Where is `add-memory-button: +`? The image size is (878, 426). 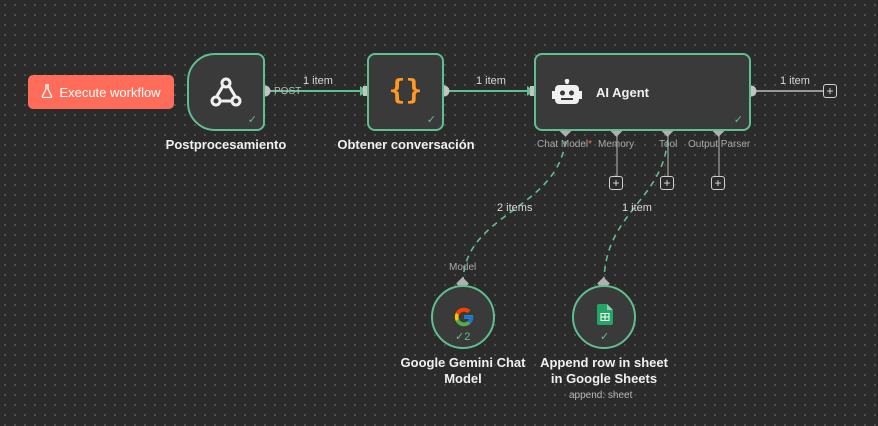 add-memory-button: + is located at coordinates (616, 183).